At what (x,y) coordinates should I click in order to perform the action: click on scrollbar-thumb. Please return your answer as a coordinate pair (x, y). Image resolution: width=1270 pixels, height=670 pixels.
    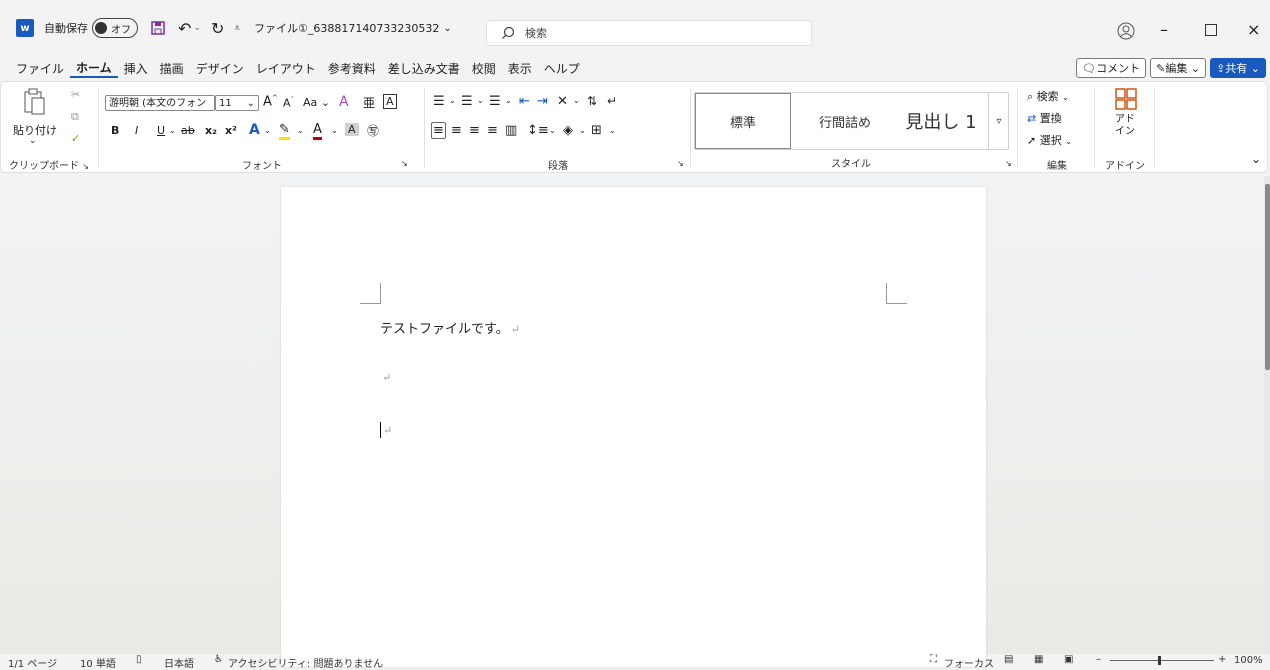
    Looking at the image, I should click on (1267, 277).